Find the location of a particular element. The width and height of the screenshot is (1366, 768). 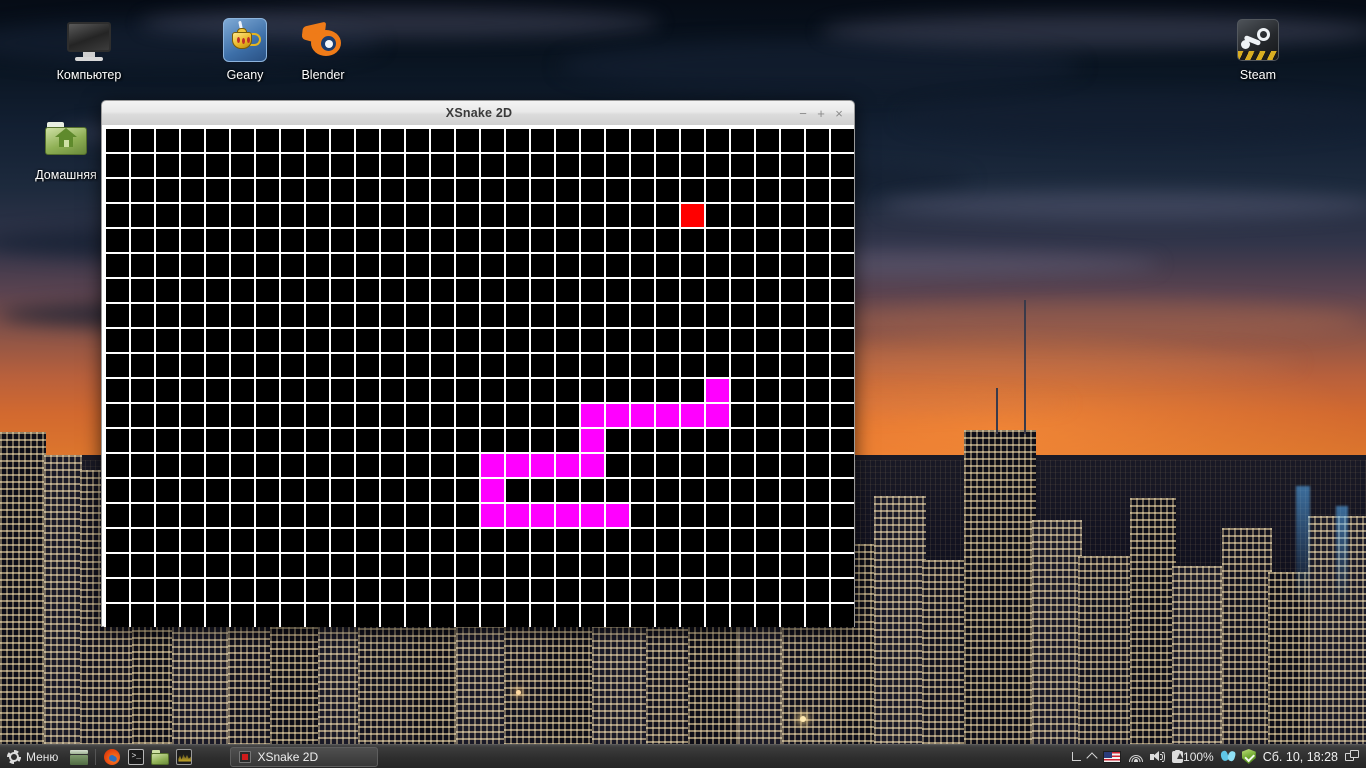

task-button-xsnake: XSnake 2D is located at coordinates (304, 756).